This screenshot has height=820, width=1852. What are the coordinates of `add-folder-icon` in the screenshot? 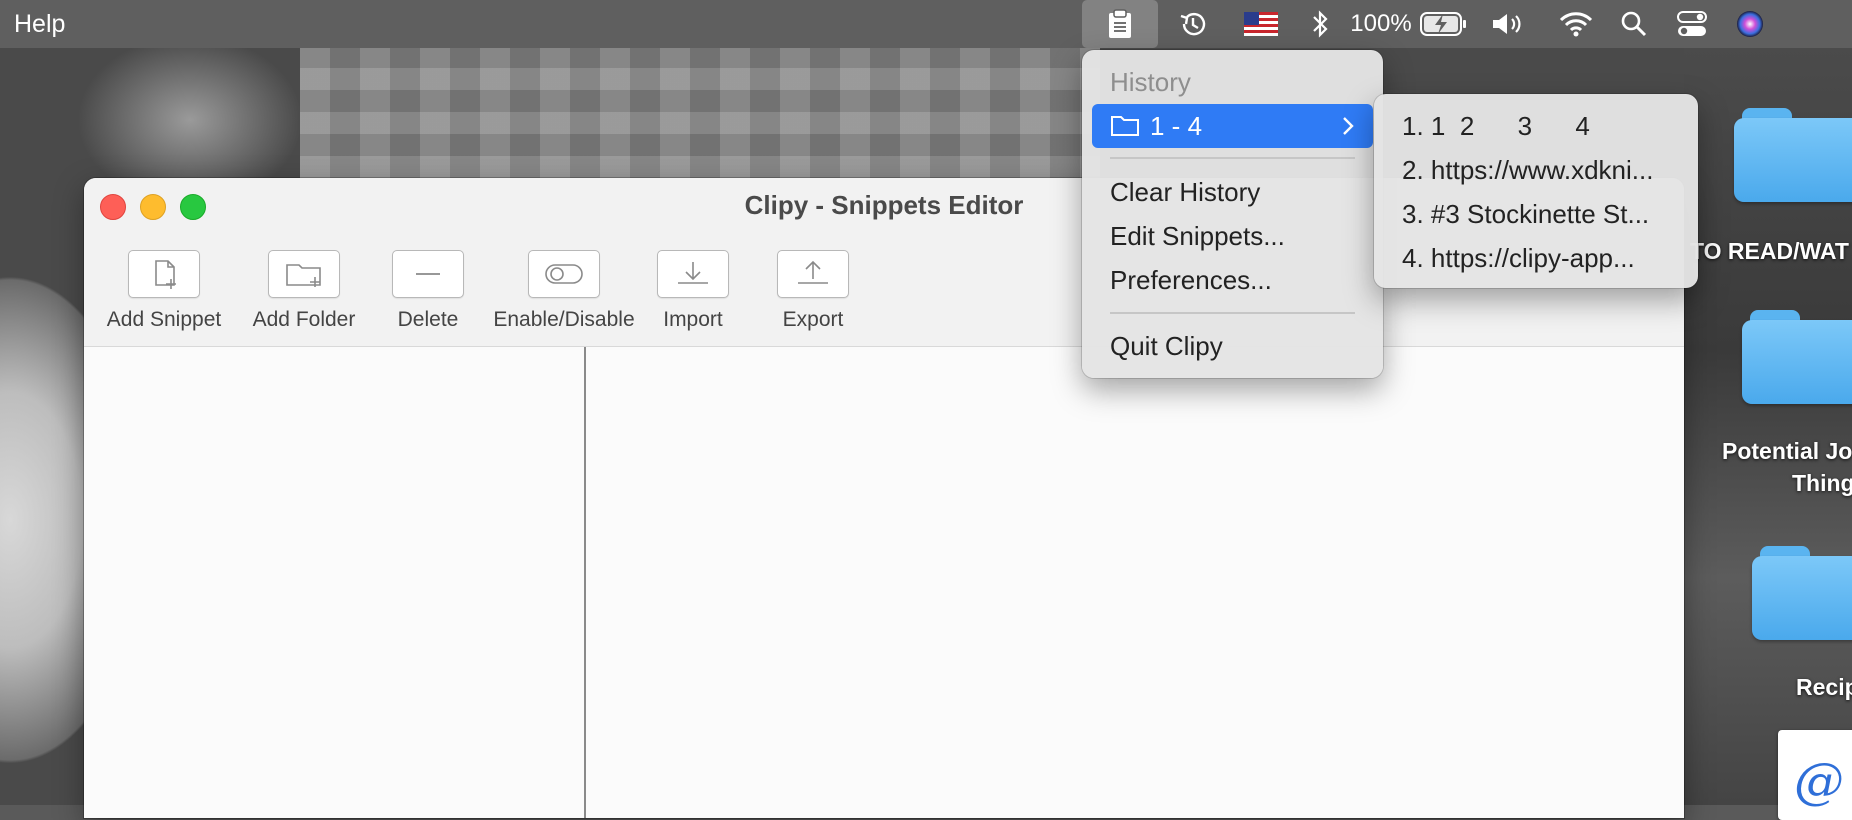 It's located at (304, 274).